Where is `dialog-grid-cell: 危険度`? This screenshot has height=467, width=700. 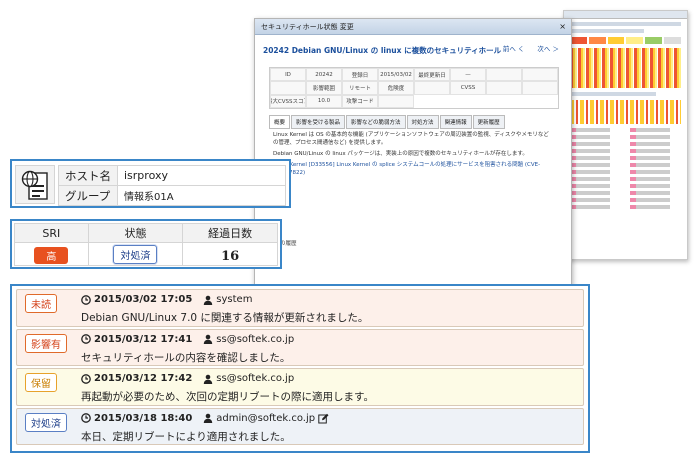 dialog-grid-cell: 危険度 is located at coordinates (396, 88).